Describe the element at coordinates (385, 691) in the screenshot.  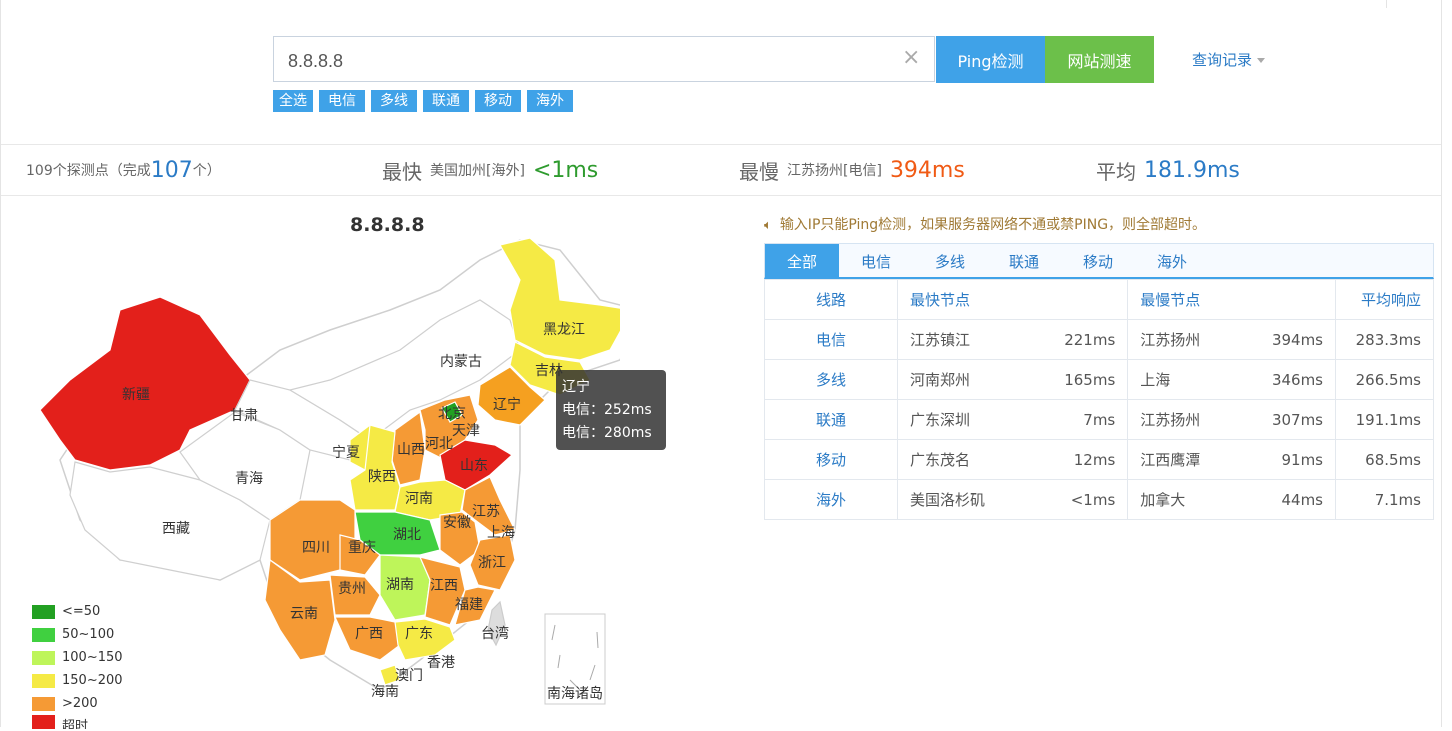
I see `label-hainan: 海南` at that location.